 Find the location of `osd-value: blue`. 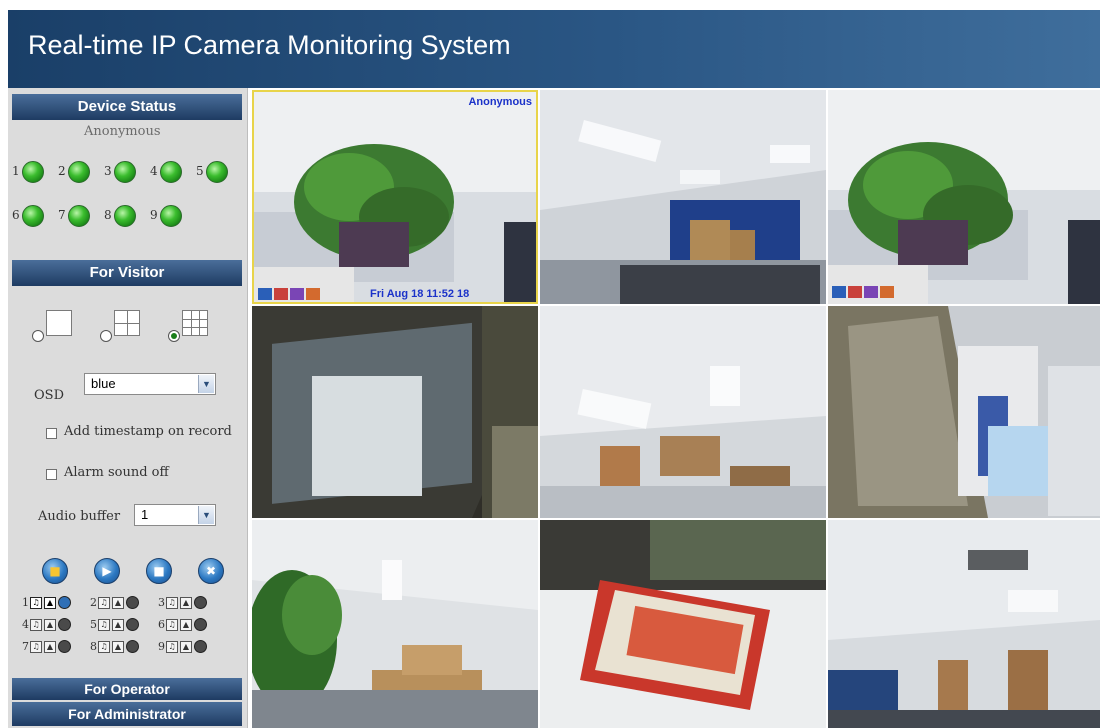

osd-value: blue is located at coordinates (103, 383).